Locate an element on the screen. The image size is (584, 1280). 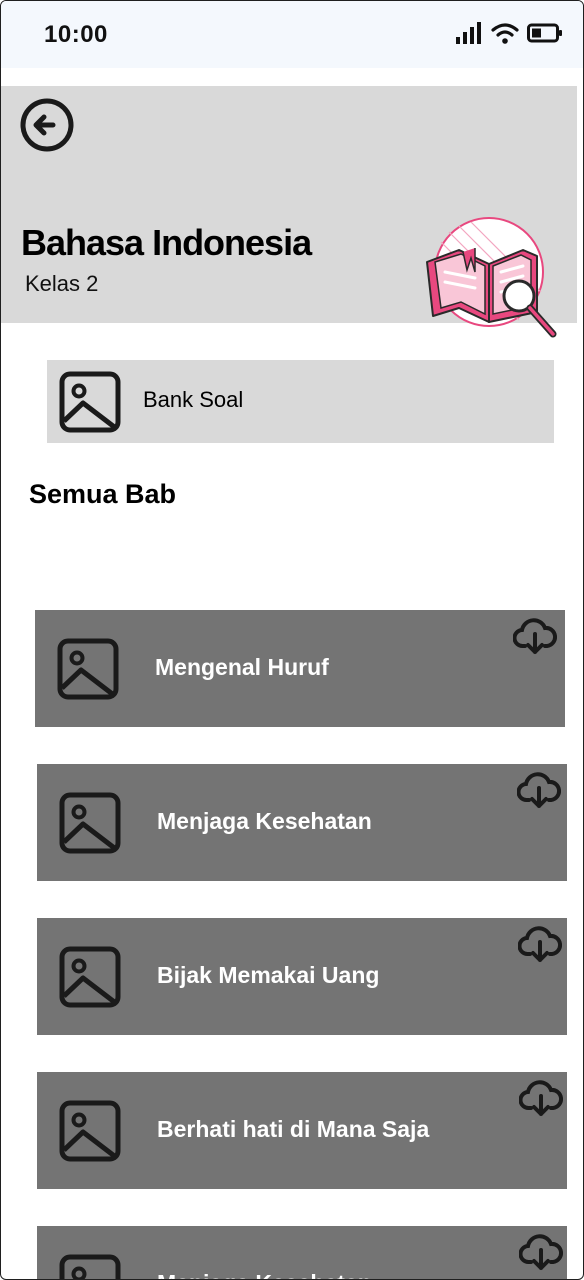
chapter-title: Bijak Memakai Uang is located at coordinates (268, 975).